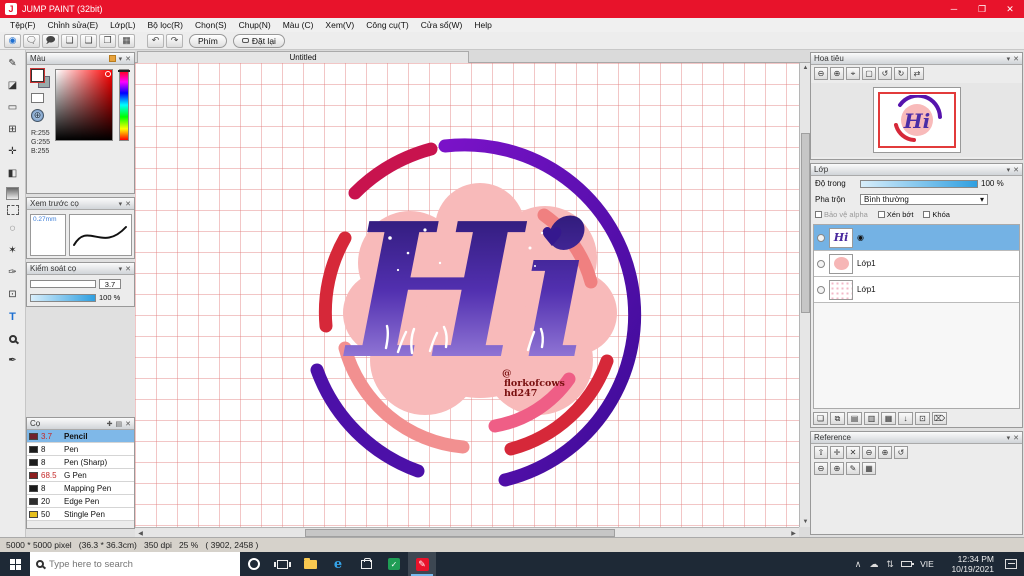 This screenshot has width=1024, height=576. I want to click on saturation-value-picker, so click(84, 105).